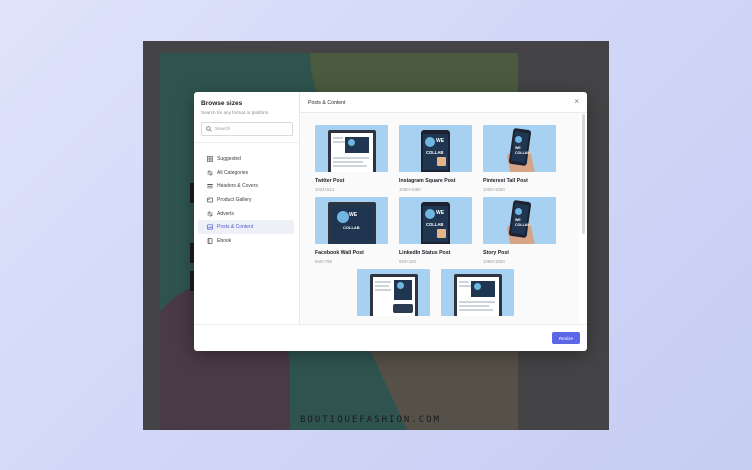  I want to click on nav-item-all-categories: All Categories, so click(246, 173).